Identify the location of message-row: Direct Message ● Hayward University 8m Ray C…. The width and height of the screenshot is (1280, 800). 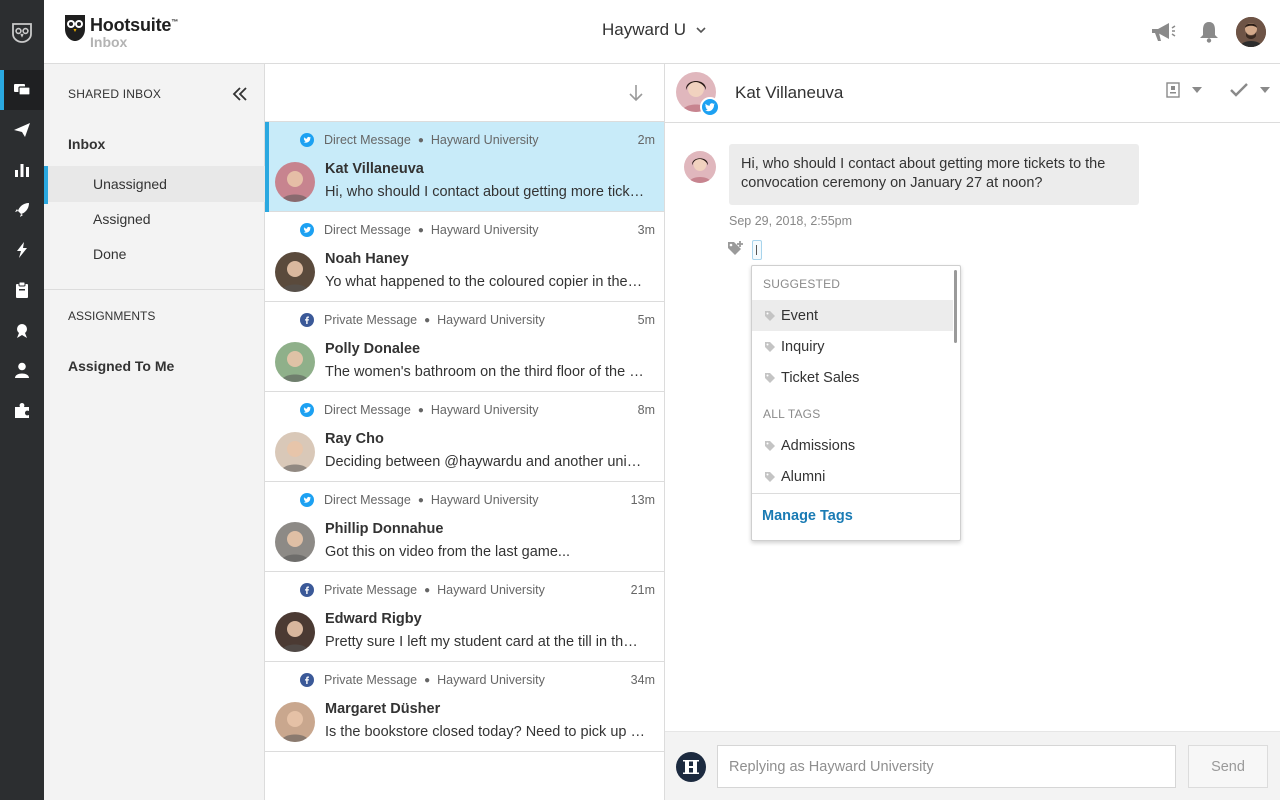
(464, 437).